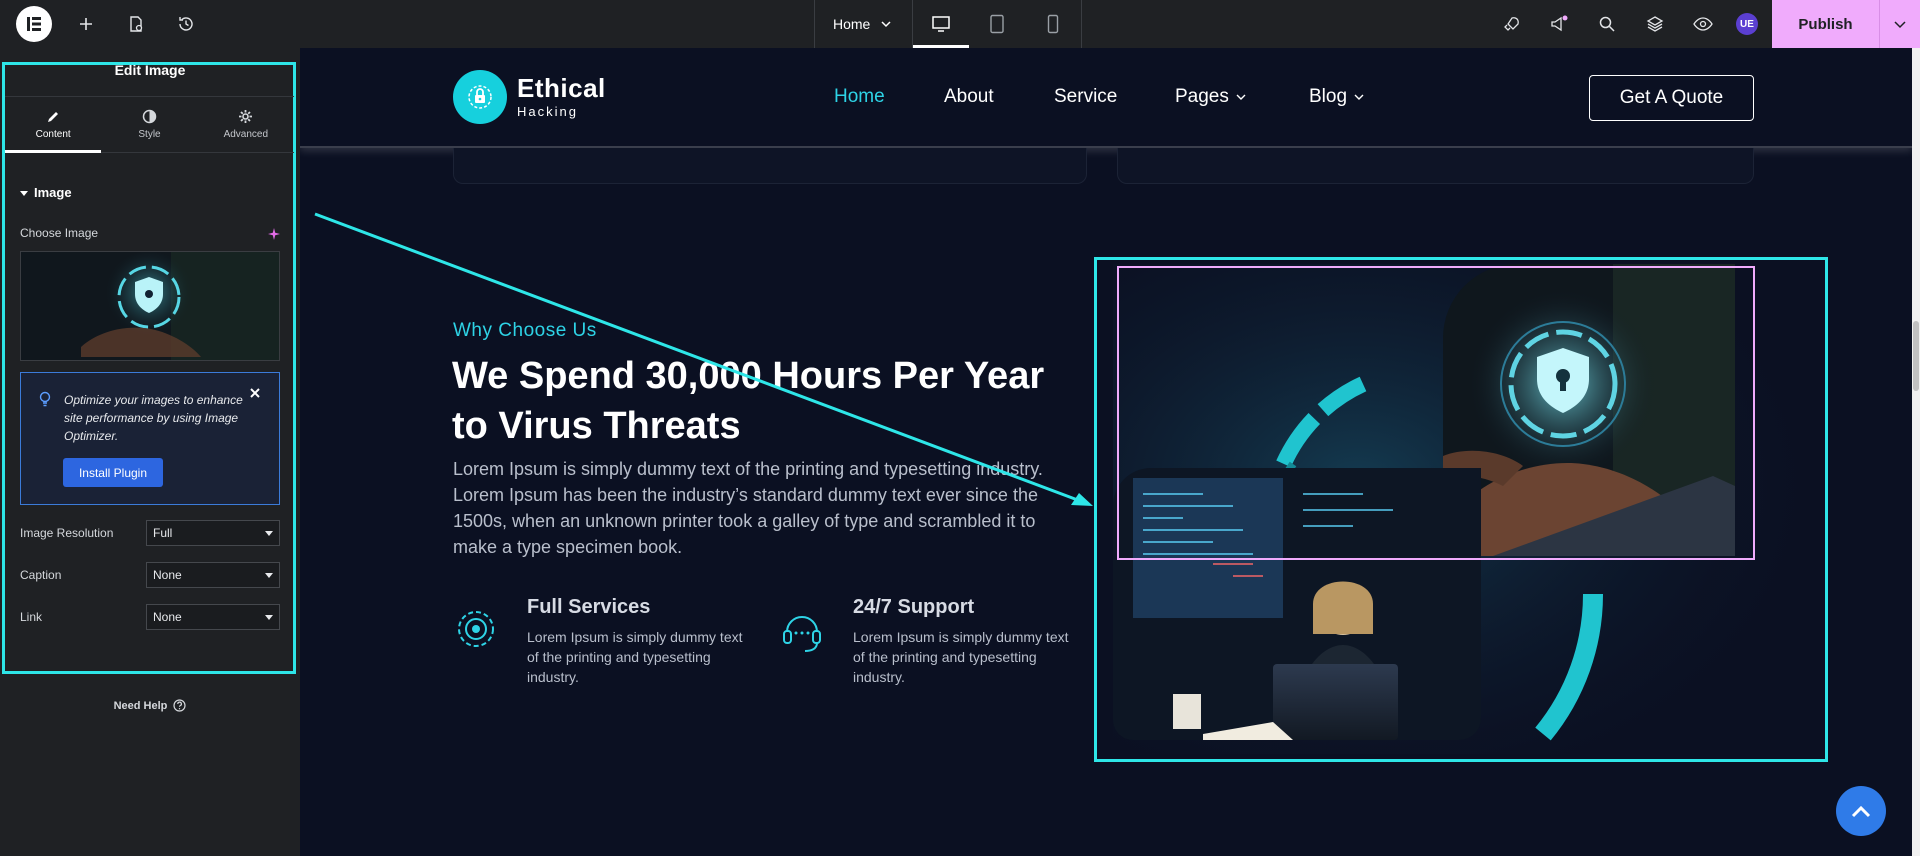  I want to click on mobile-icon, so click(1053, 24).